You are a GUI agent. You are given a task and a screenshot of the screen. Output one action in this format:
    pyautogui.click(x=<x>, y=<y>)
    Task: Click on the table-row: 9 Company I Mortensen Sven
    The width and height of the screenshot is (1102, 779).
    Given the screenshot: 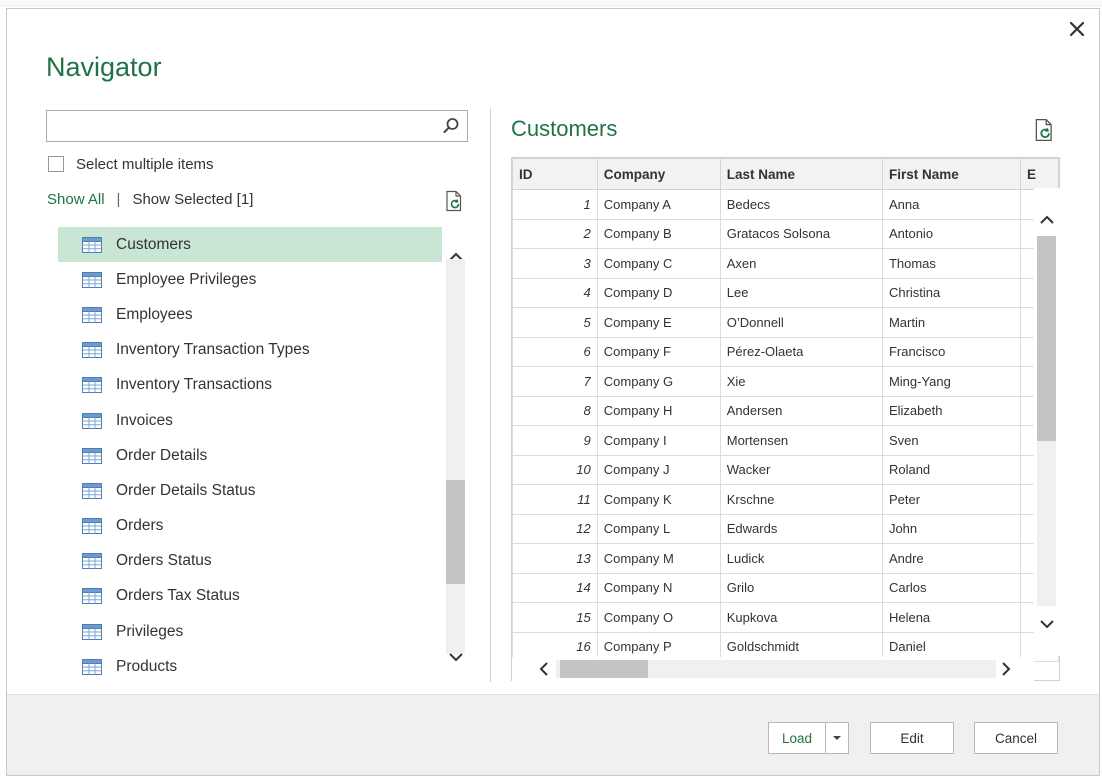 What is the action you would take?
    pyautogui.click(x=785, y=440)
    